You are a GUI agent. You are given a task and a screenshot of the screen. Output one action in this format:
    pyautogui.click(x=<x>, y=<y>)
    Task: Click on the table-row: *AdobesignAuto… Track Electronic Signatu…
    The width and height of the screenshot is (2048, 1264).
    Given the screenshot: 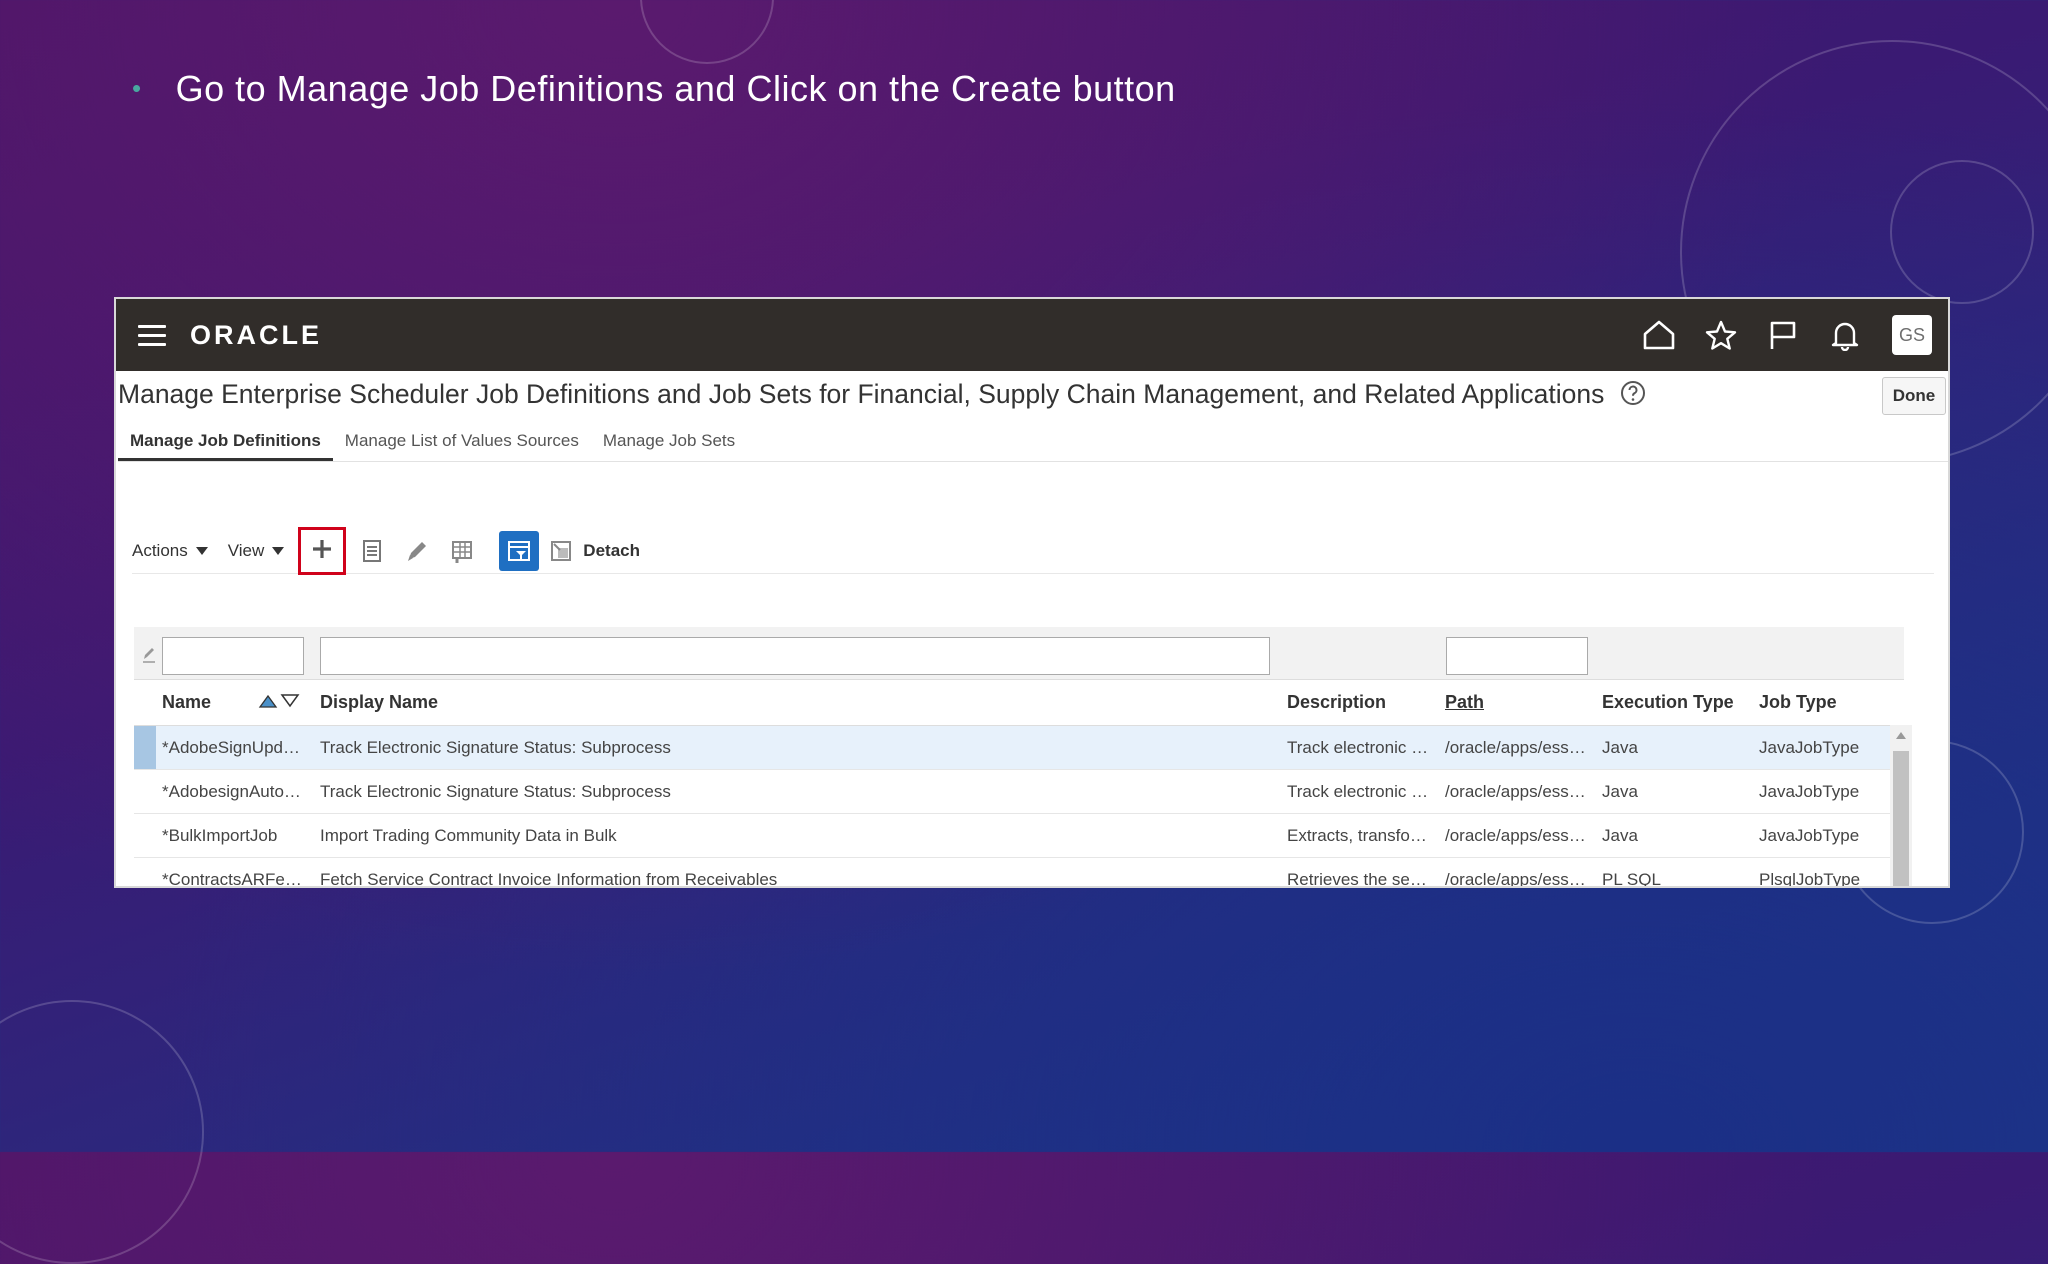 What is the action you would take?
    pyautogui.click(x=1019, y=792)
    